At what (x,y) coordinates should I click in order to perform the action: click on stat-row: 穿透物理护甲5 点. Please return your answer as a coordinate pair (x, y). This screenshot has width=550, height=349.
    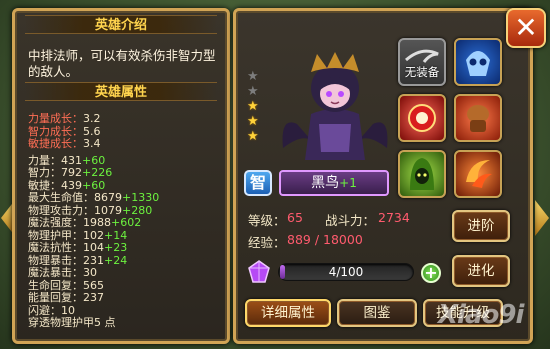
    Looking at the image, I should click on (127, 323).